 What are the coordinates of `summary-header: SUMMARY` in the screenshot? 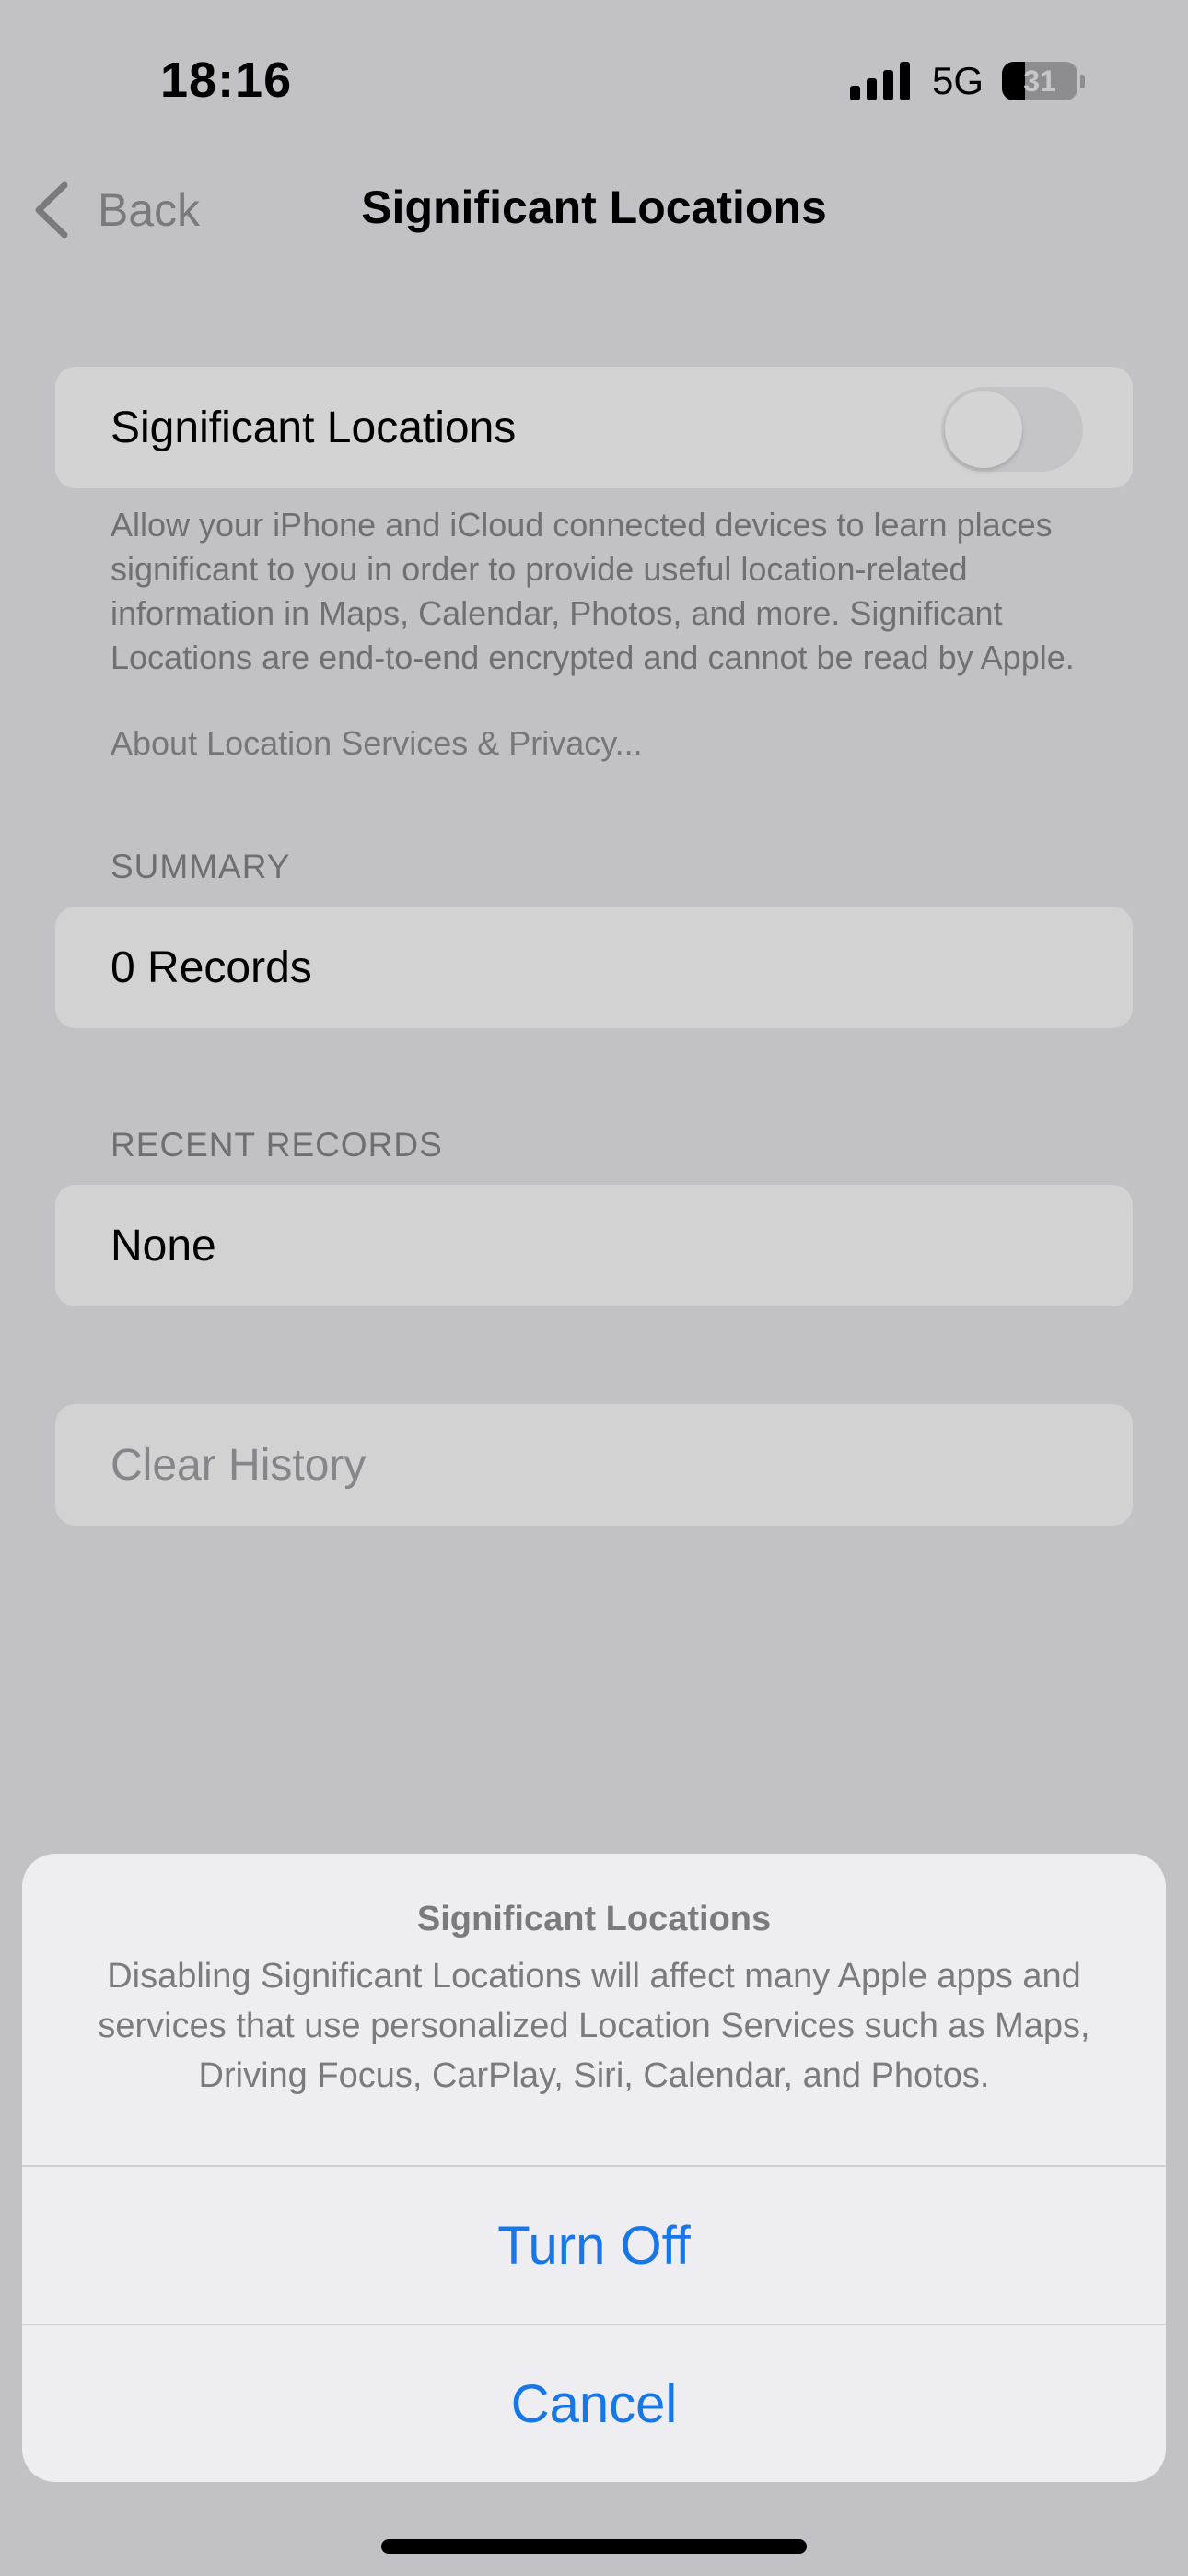 It's located at (201, 866).